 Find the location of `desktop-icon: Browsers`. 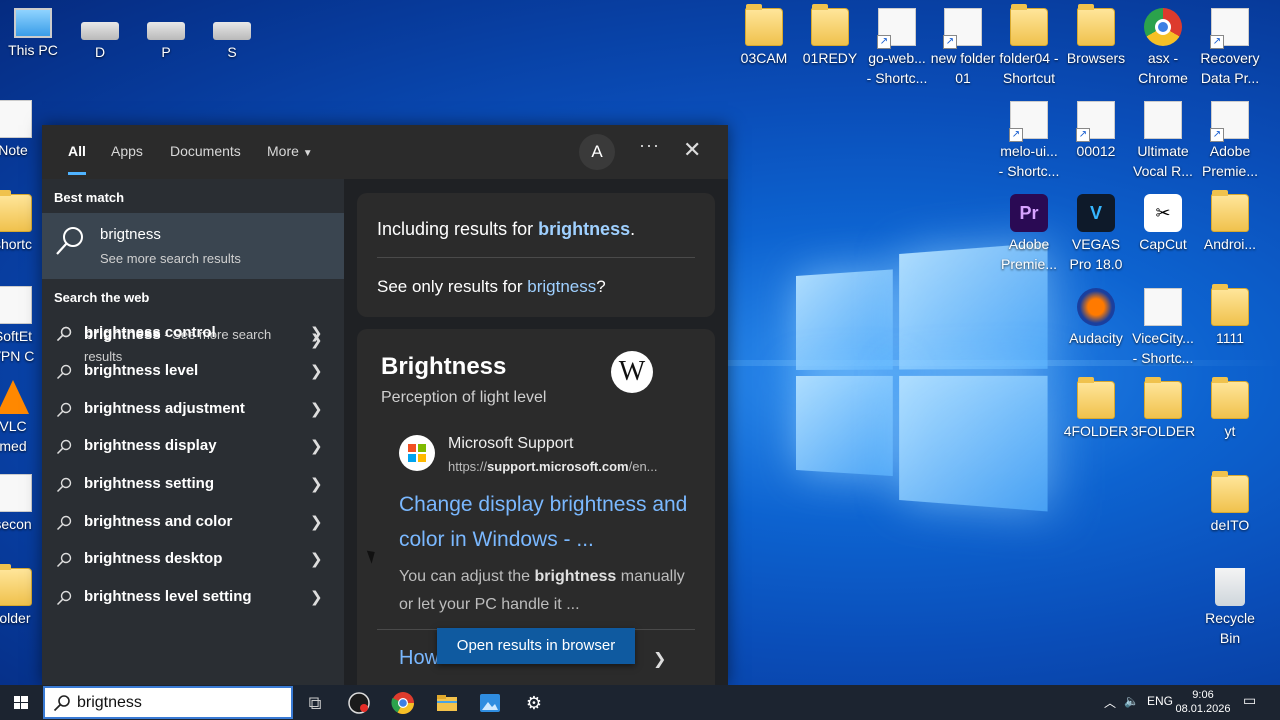

desktop-icon: Browsers is located at coordinates (1096, 36).